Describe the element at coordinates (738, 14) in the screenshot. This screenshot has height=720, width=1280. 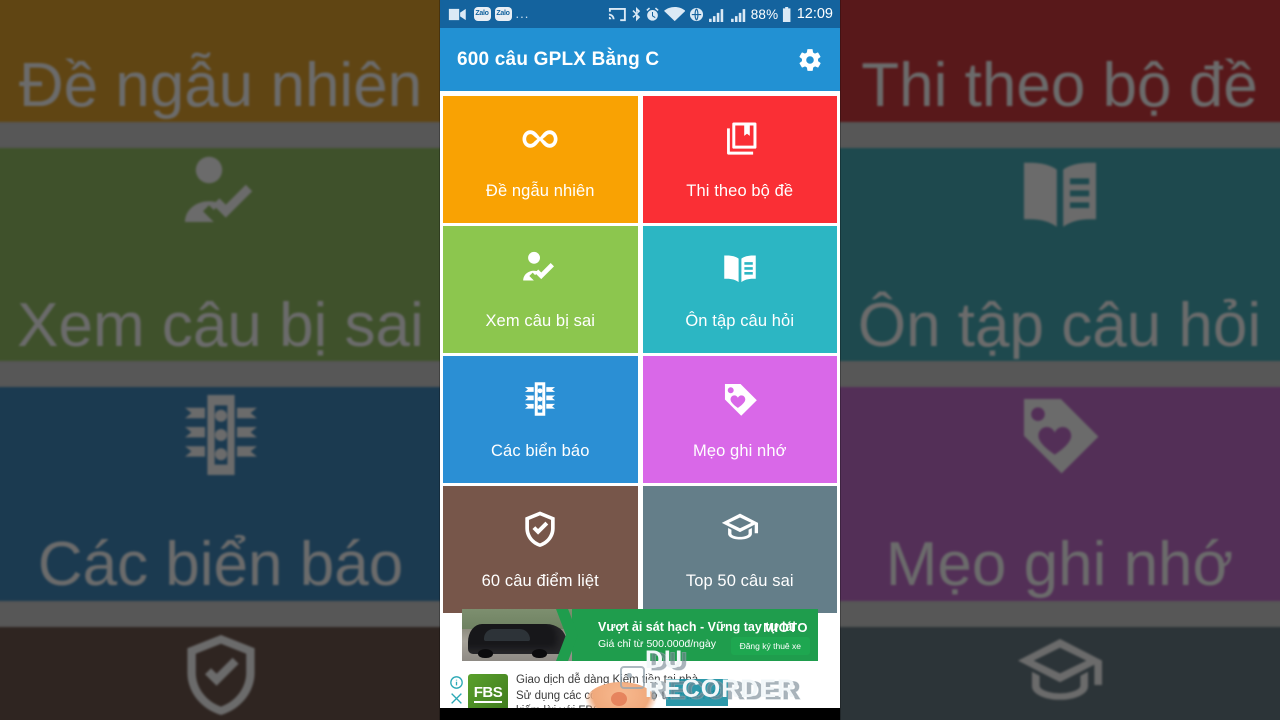
I see `signal-sim2-icon` at that location.